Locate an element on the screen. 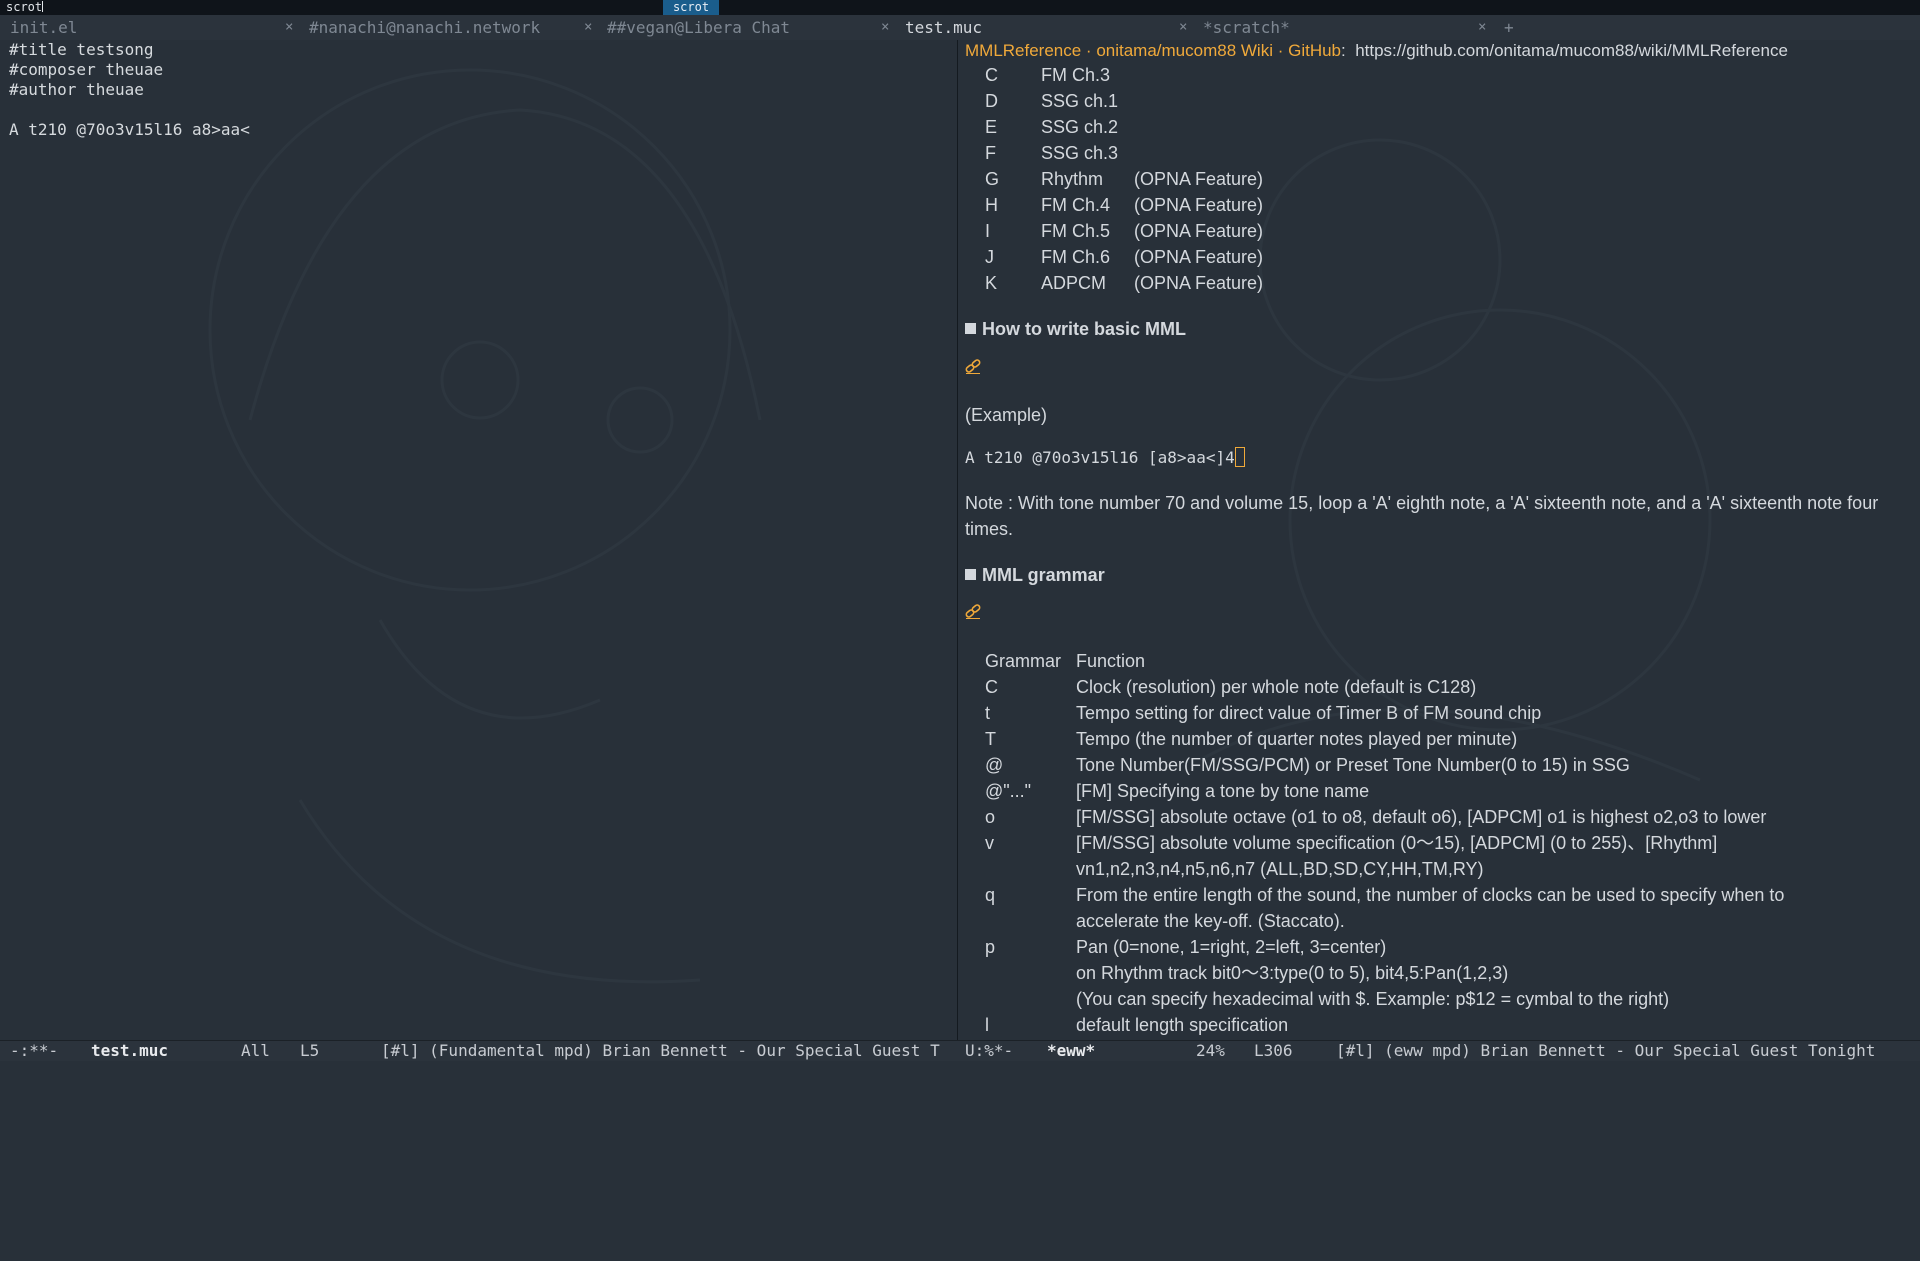 This screenshot has width=1920, height=1261. tab-label: init.el is located at coordinates (44, 27).